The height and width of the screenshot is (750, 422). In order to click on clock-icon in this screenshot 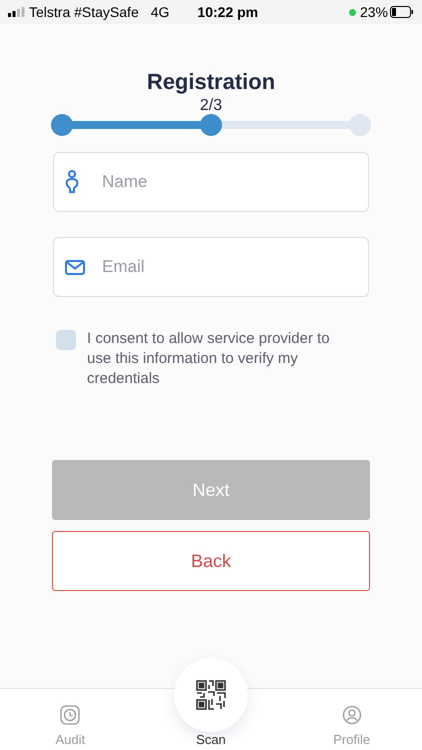, I will do `click(70, 714)`.